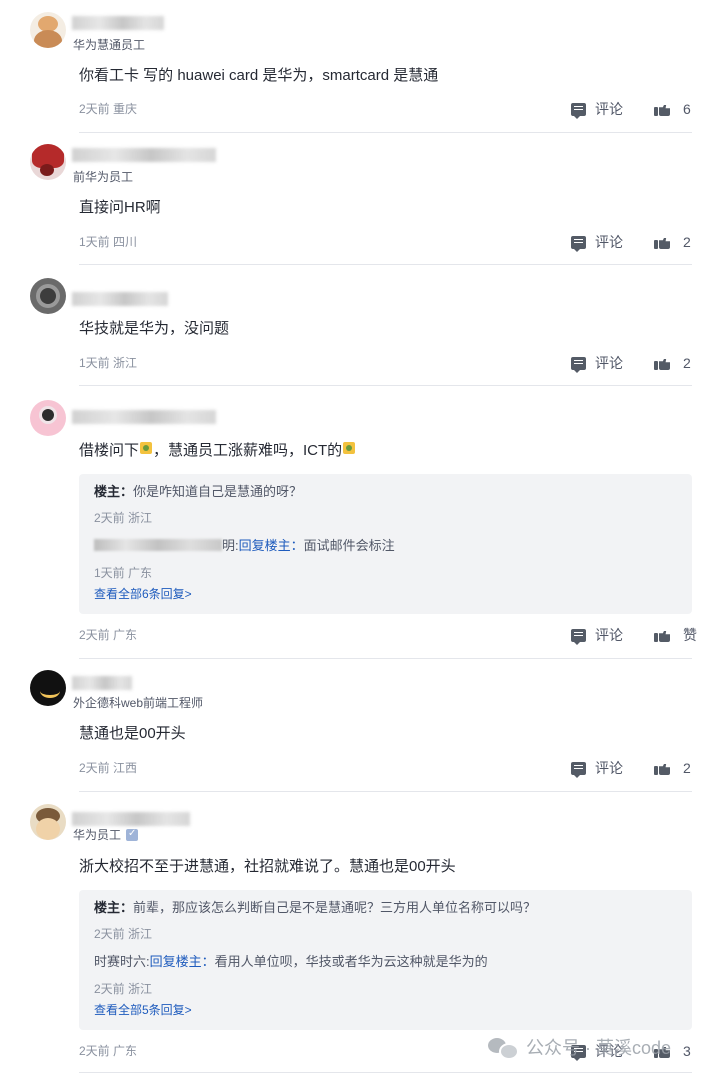 This screenshot has height=1075, width=716. I want to click on comment-meta: 2天前 江西, so click(108, 768).